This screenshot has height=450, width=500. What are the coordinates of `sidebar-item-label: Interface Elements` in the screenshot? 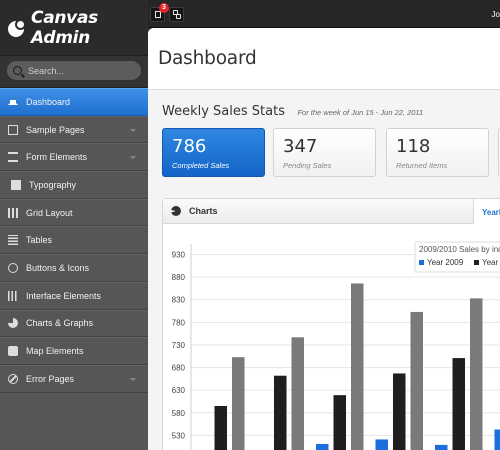 It's located at (64, 295).